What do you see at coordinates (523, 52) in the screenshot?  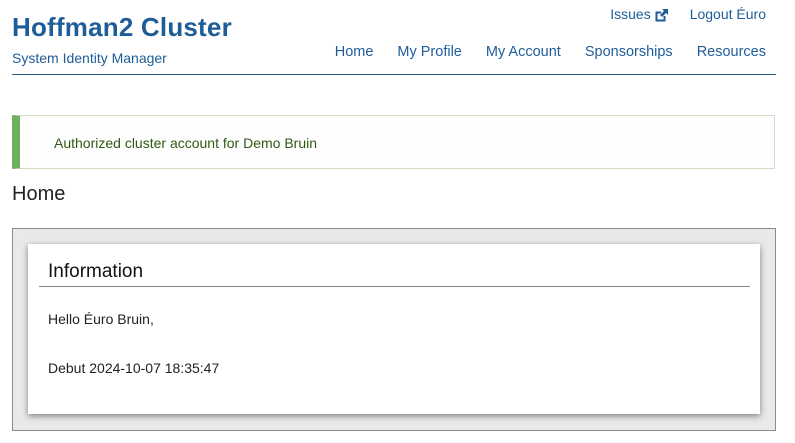 I see `nav-my-account: My Account` at bounding box center [523, 52].